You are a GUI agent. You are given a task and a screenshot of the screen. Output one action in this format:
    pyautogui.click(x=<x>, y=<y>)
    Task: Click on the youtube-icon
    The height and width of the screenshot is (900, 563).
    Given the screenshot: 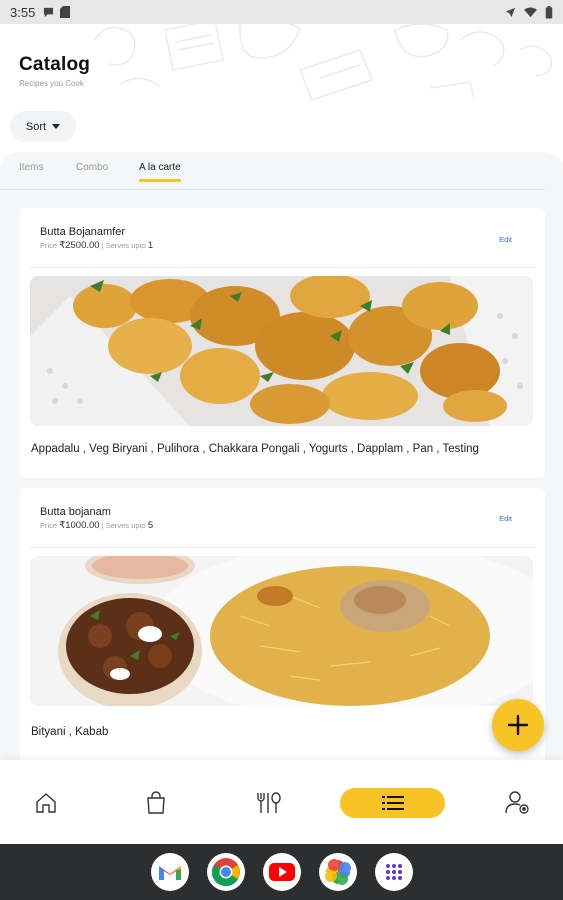 What is the action you would take?
    pyautogui.click(x=281, y=872)
    